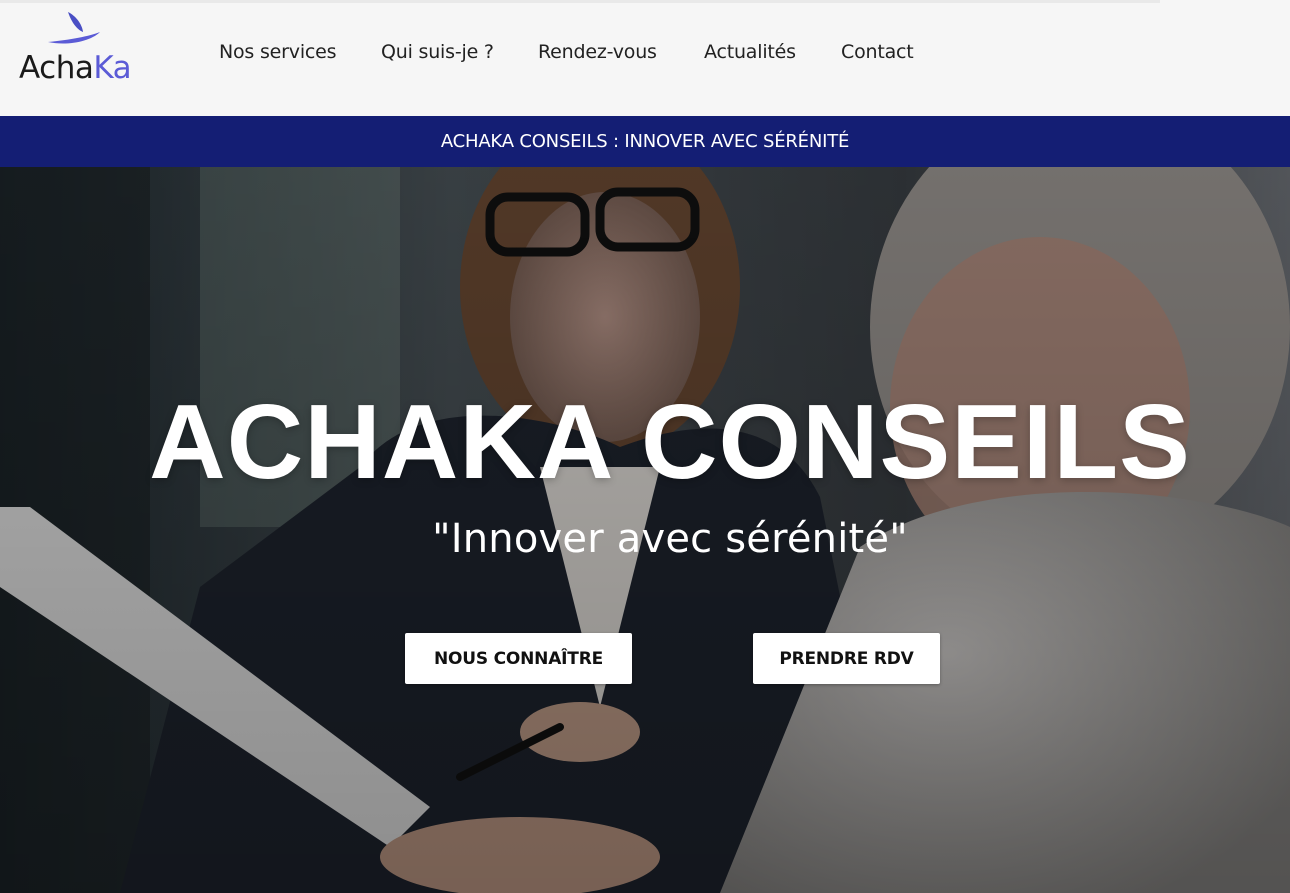 This screenshot has height=893, width=1290. I want to click on nav-item-about: Qui suis-je ?, so click(437, 52).